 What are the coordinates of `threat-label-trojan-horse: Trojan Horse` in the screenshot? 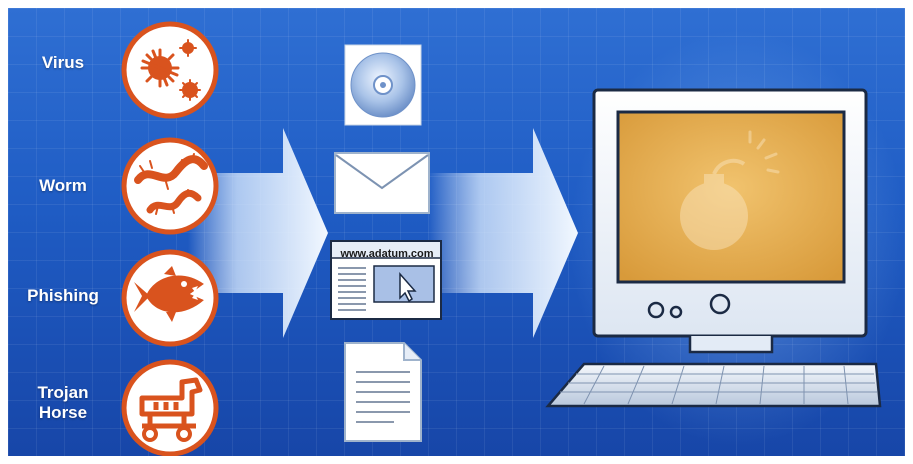 It's located at (63, 403).